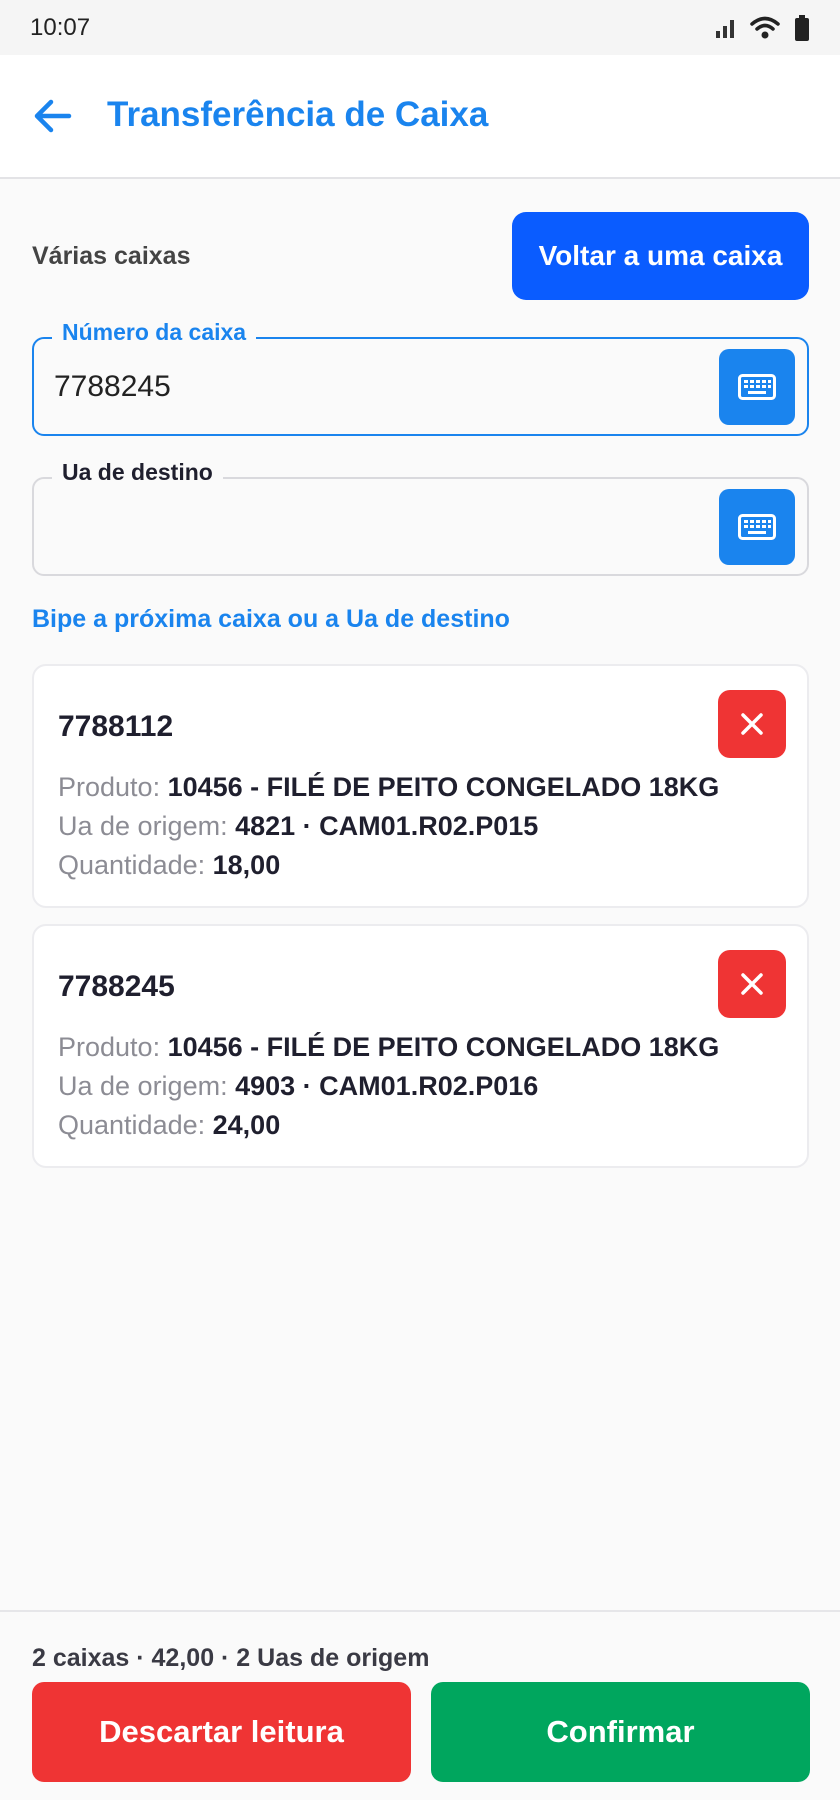 The image size is (840, 1800). What do you see at coordinates (725, 28) in the screenshot?
I see `signal-icon` at bounding box center [725, 28].